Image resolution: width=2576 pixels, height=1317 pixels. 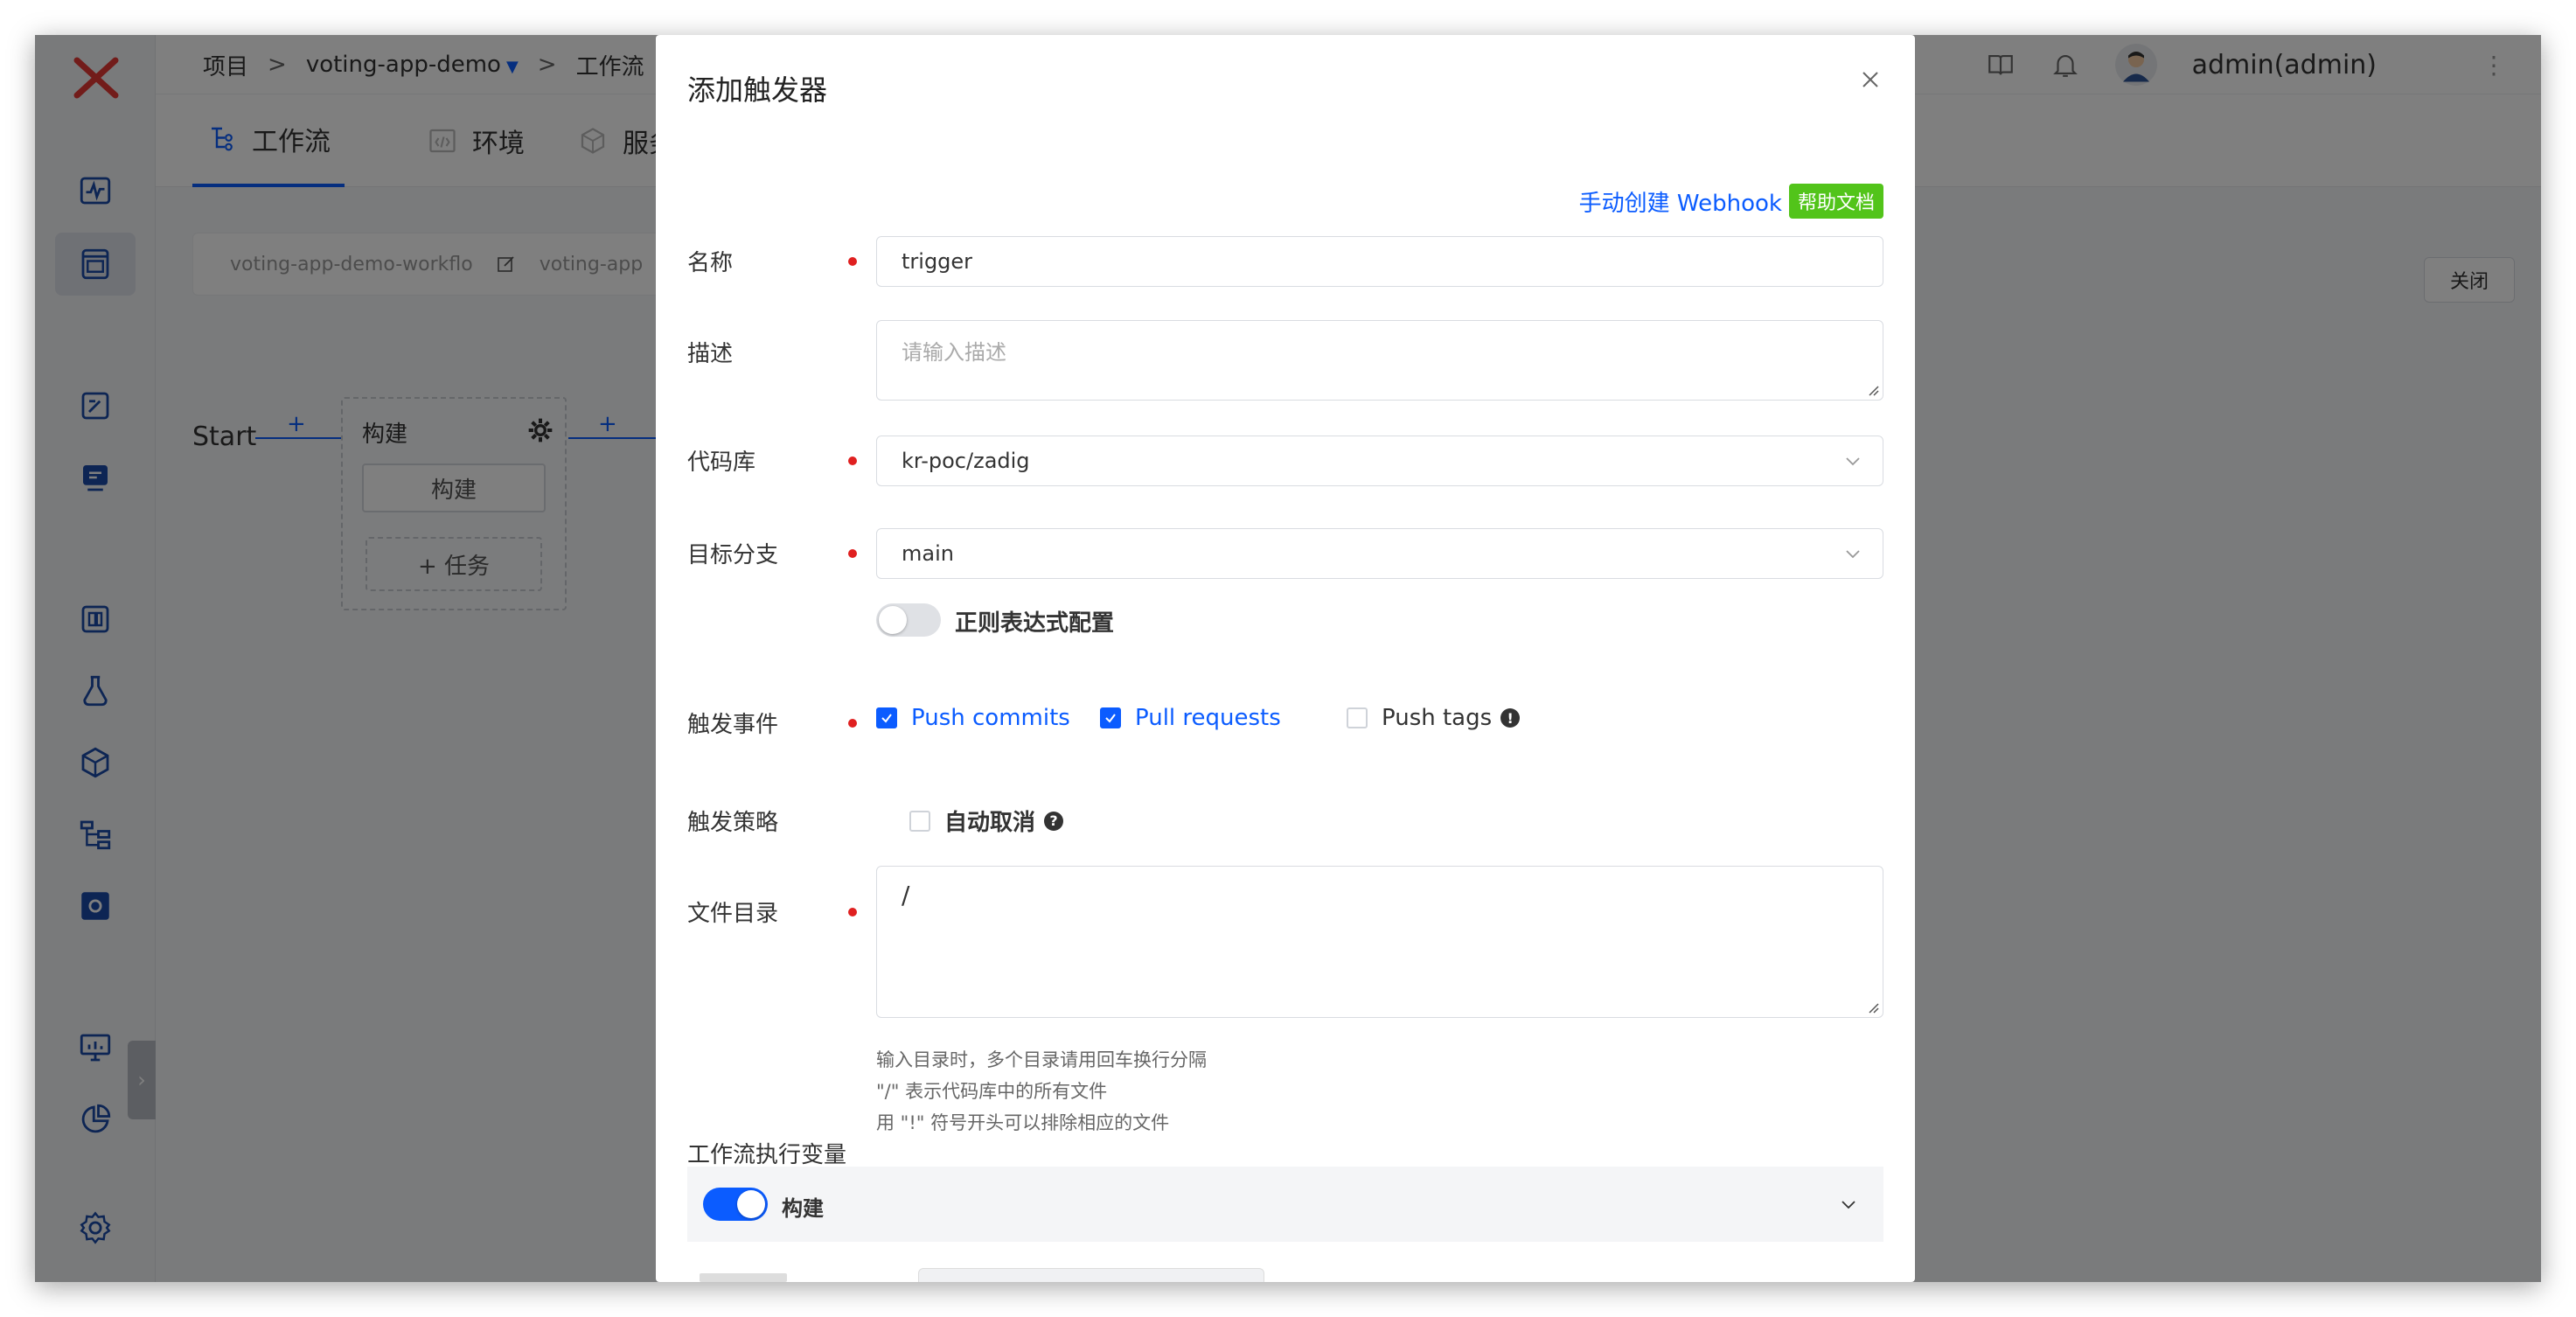 I want to click on webhook-help-row: 手动创建 Webhook 帮助文档, so click(x=1731, y=201).